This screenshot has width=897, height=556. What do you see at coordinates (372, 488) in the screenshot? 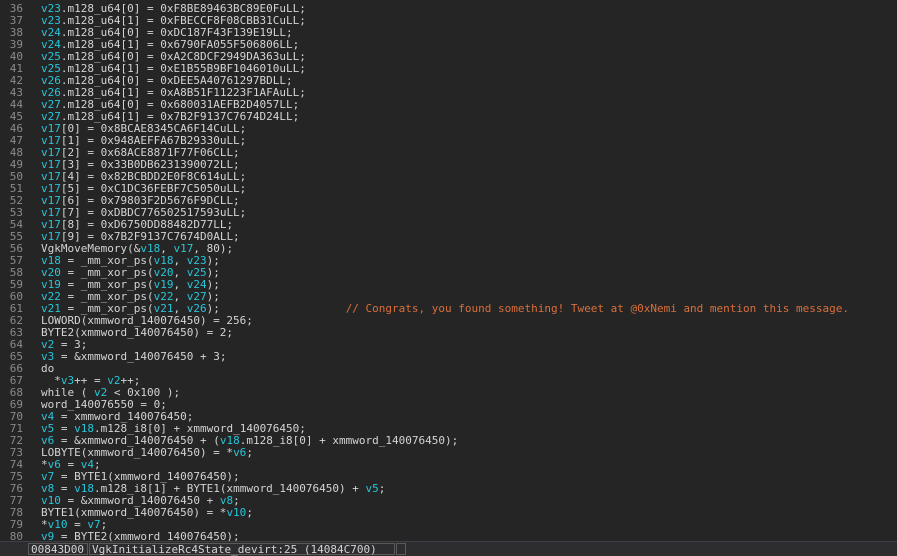
I see `variable-token: v5` at bounding box center [372, 488].